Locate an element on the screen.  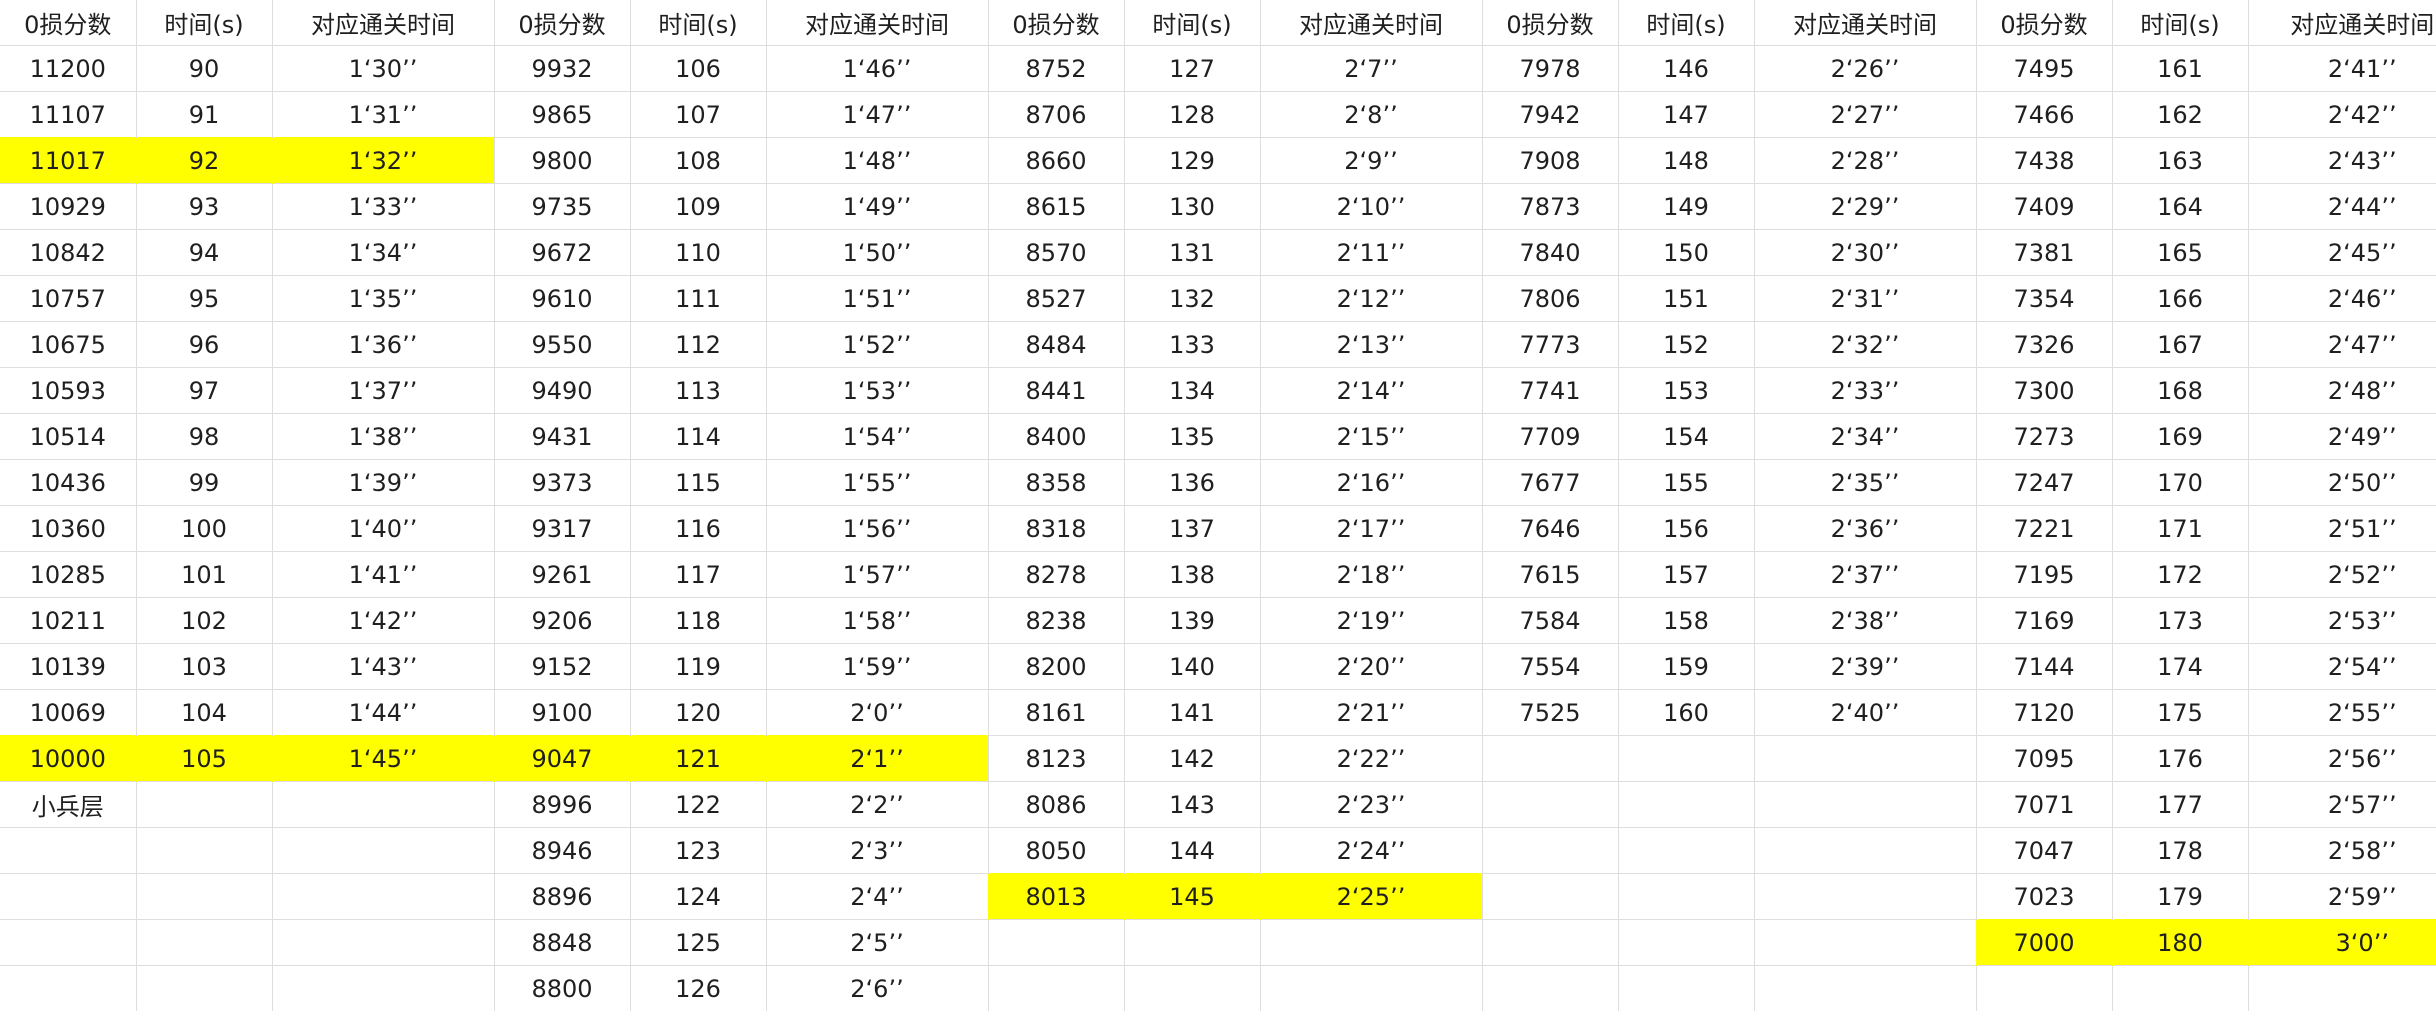
time-cell: 177 is located at coordinates (2179, 804).